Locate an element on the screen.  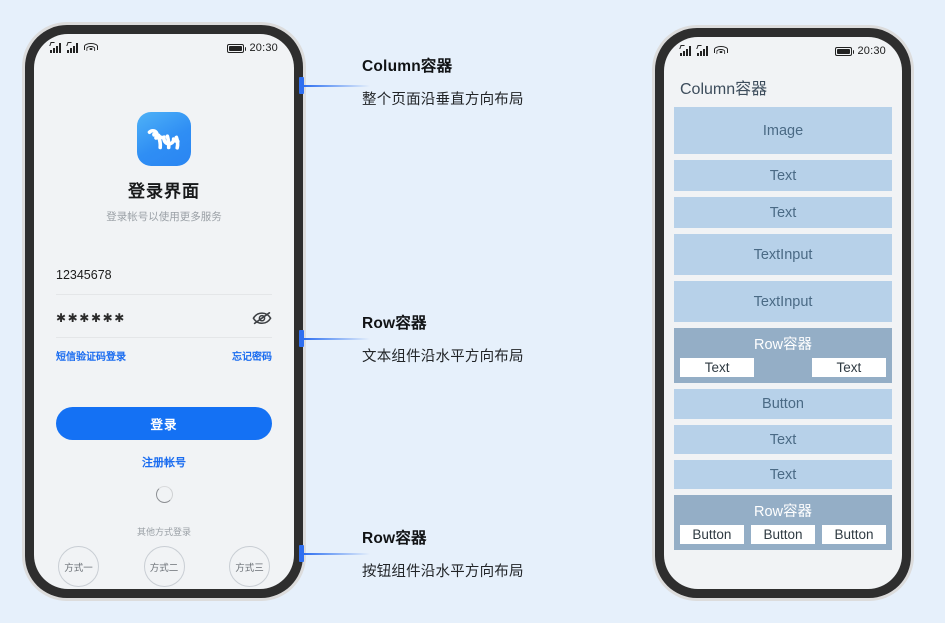
app-title: 登录界面 is located at coordinates (164, 191).